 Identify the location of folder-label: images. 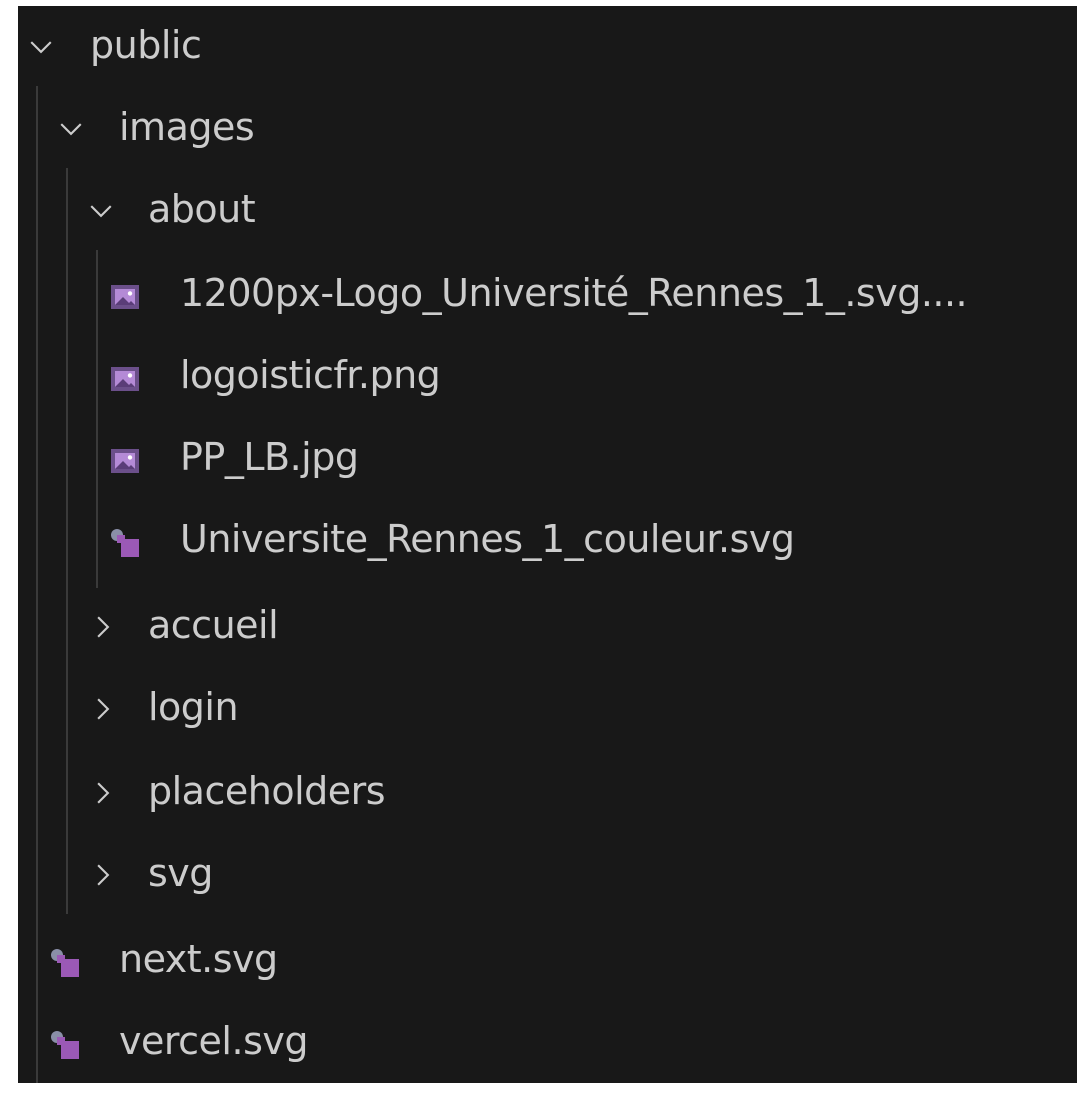
(187, 127).